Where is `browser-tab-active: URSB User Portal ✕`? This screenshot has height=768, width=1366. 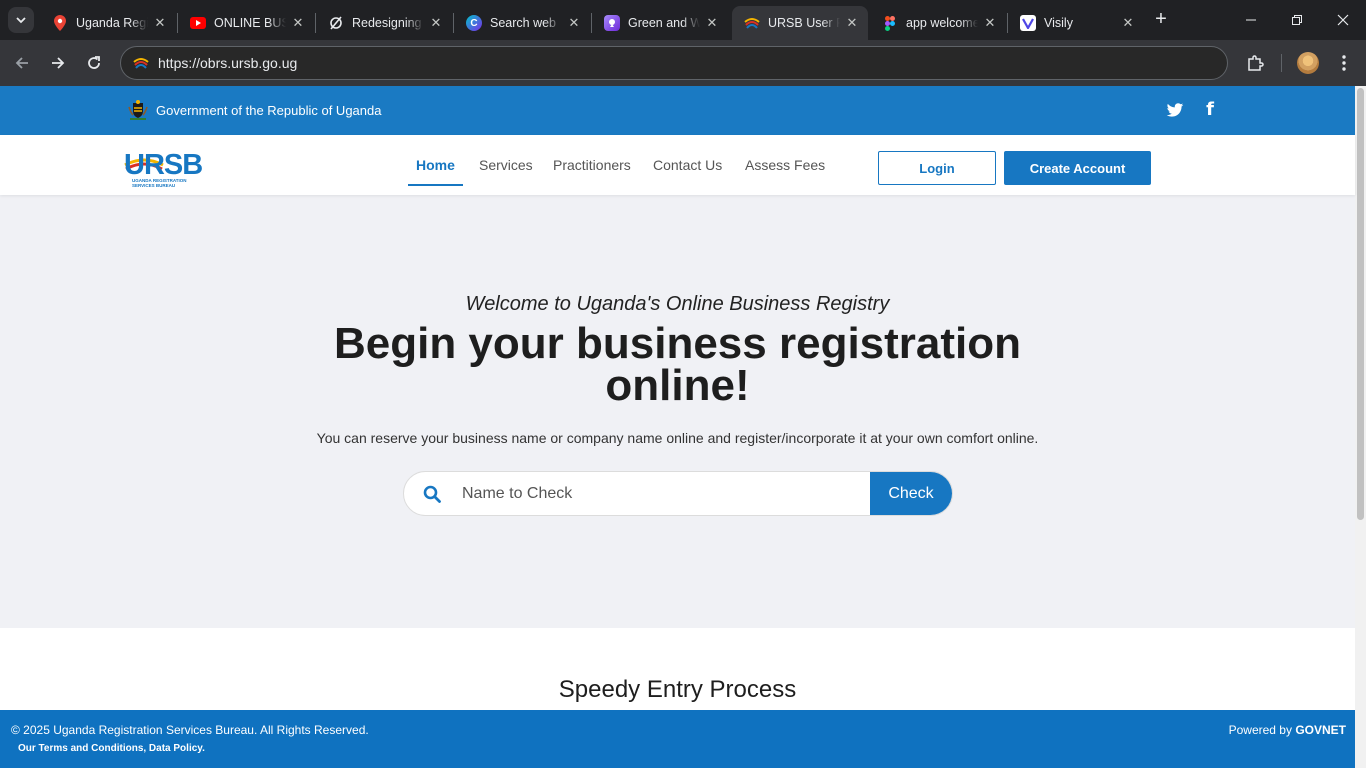
browser-tab-active: URSB User Portal ✕ is located at coordinates (800, 23).